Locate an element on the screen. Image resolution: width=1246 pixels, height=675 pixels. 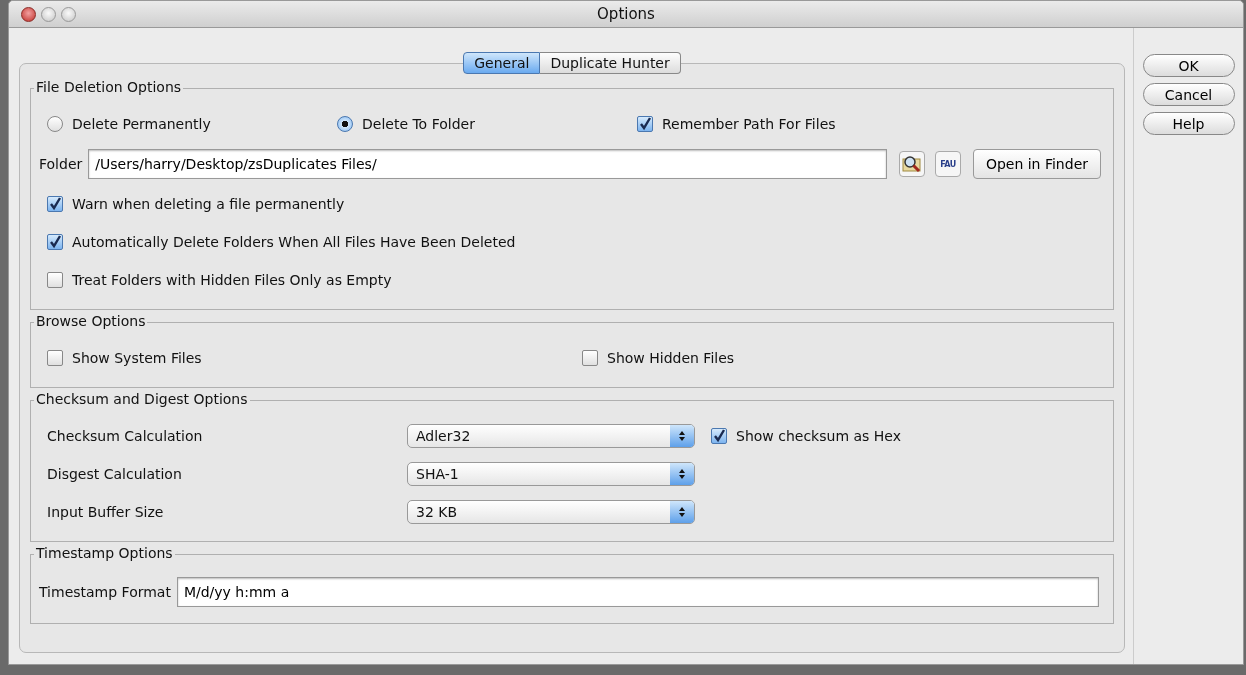
option-label: Show checksum as Hex is located at coordinates (818, 436).